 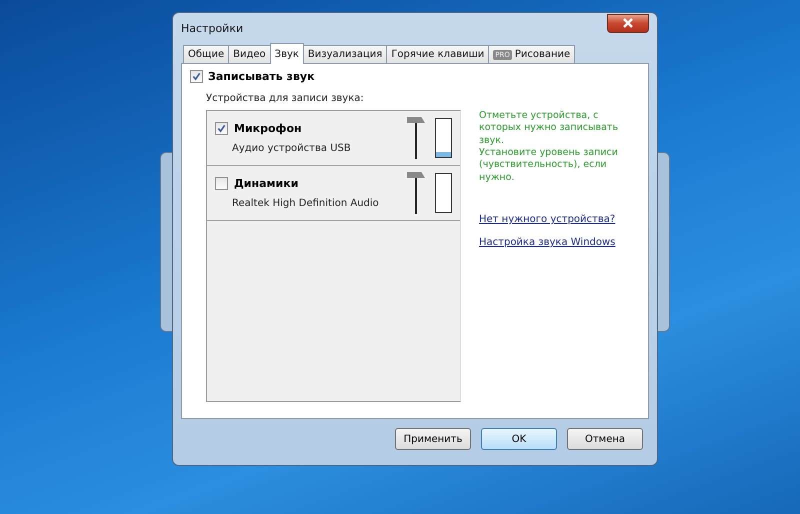 I want to click on link: Настройка звука Windows, so click(x=559, y=242).